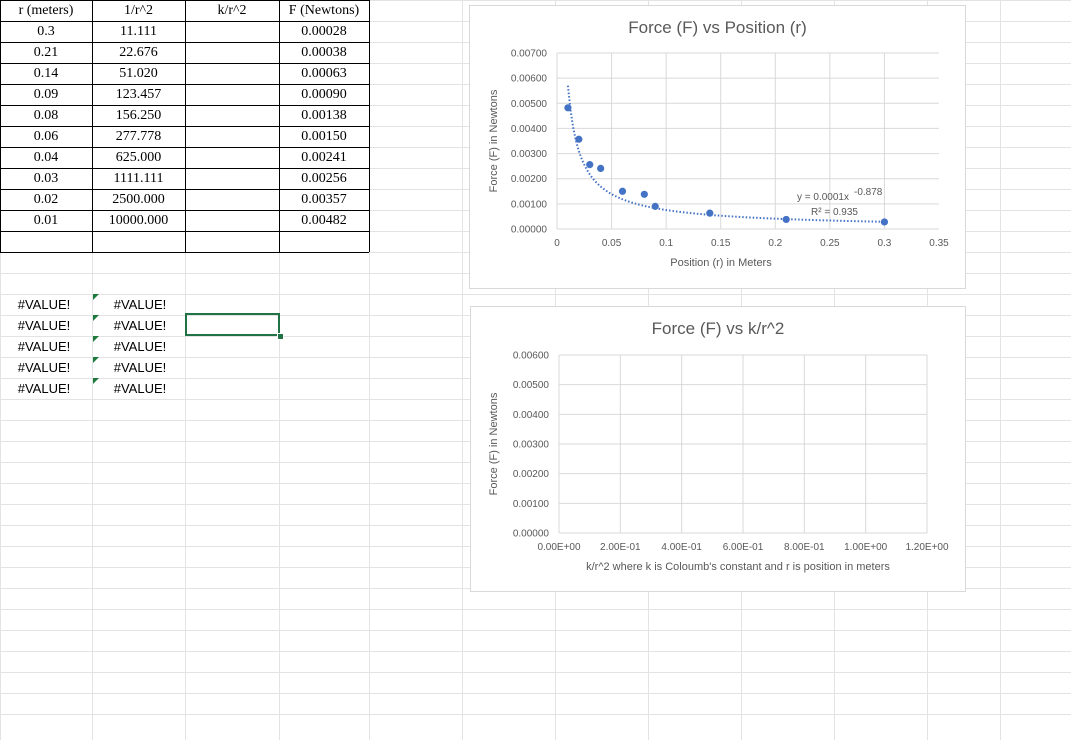 The image size is (1071, 740). I want to click on cell-inverse-r-squared: 51.020, so click(138, 73).